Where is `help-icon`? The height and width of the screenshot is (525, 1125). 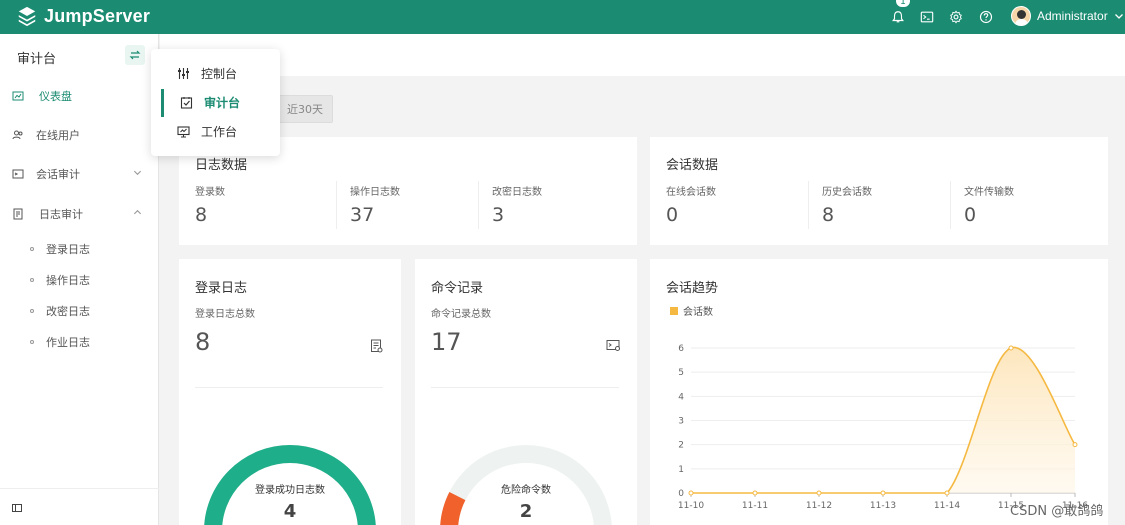
help-icon is located at coordinates (986, 17).